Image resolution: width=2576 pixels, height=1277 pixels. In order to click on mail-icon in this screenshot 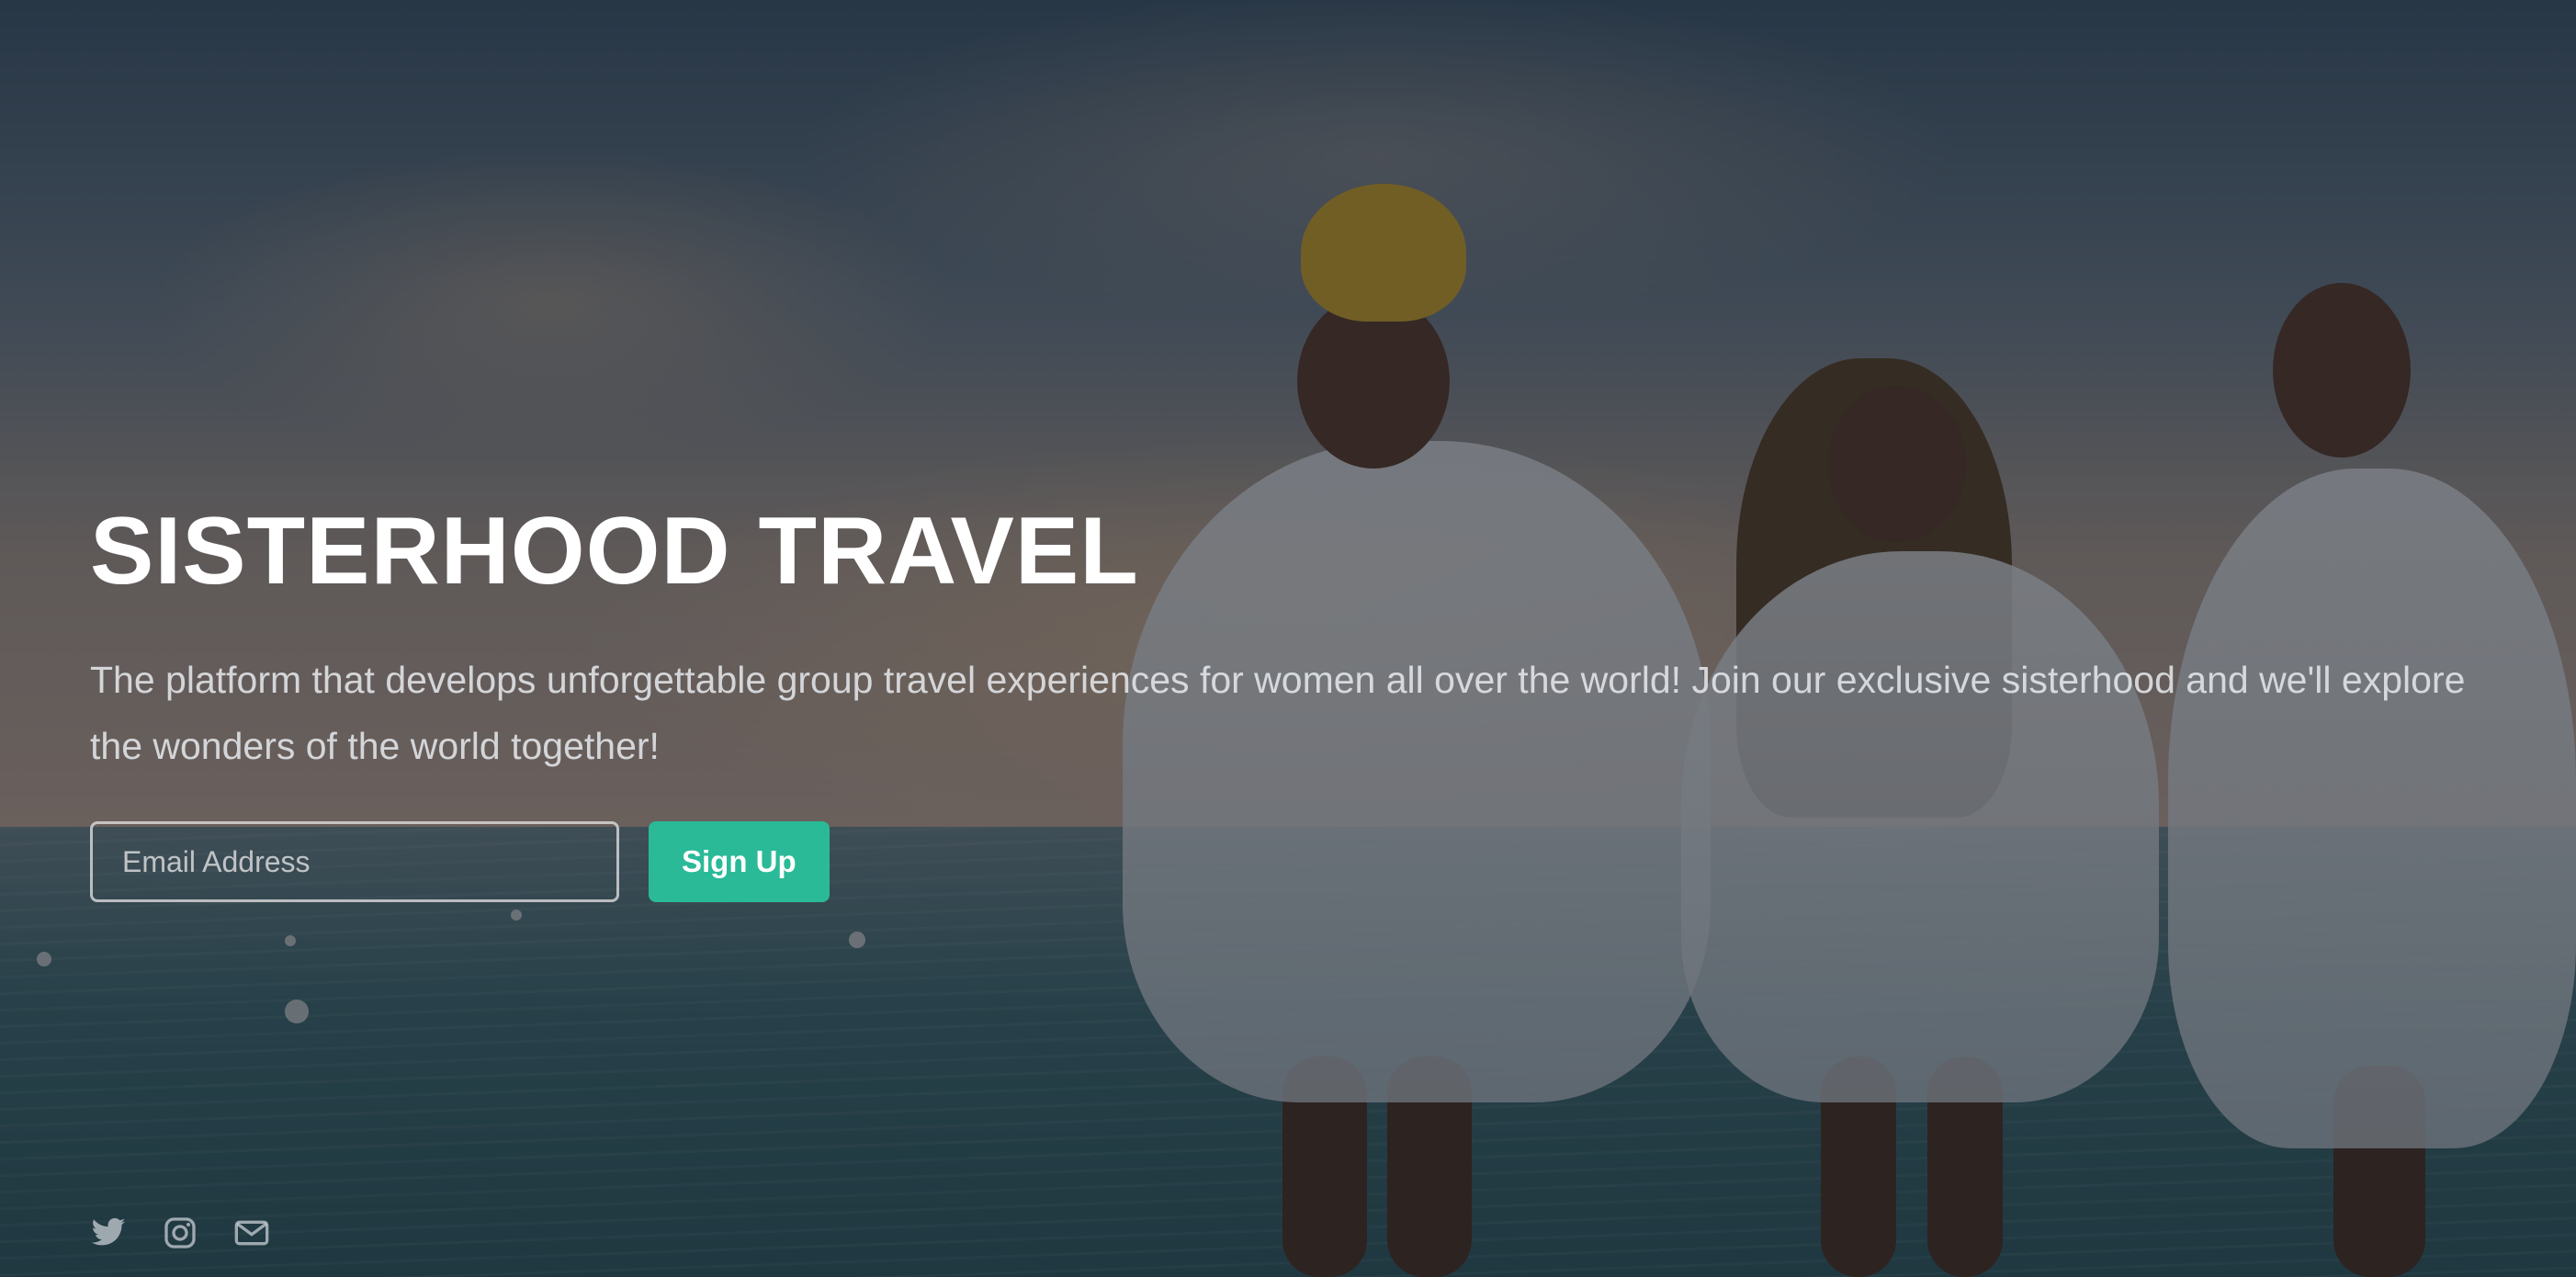, I will do `click(251, 1233)`.